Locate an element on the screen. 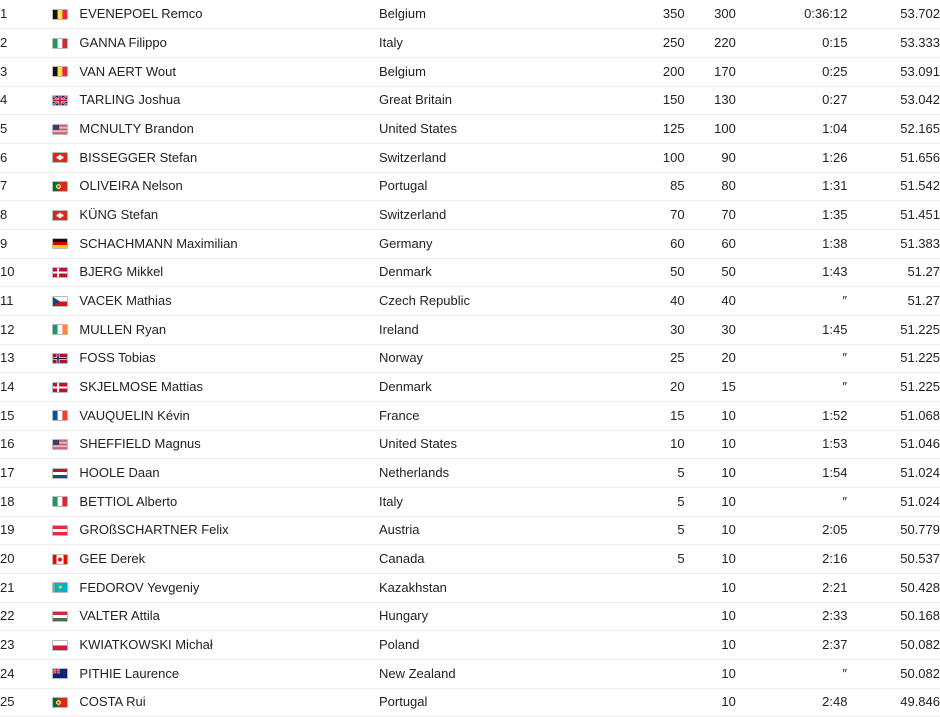 This screenshot has height=717, width=940. rider-name-cell: SKJELMOSE Mattias is located at coordinates (229, 387).